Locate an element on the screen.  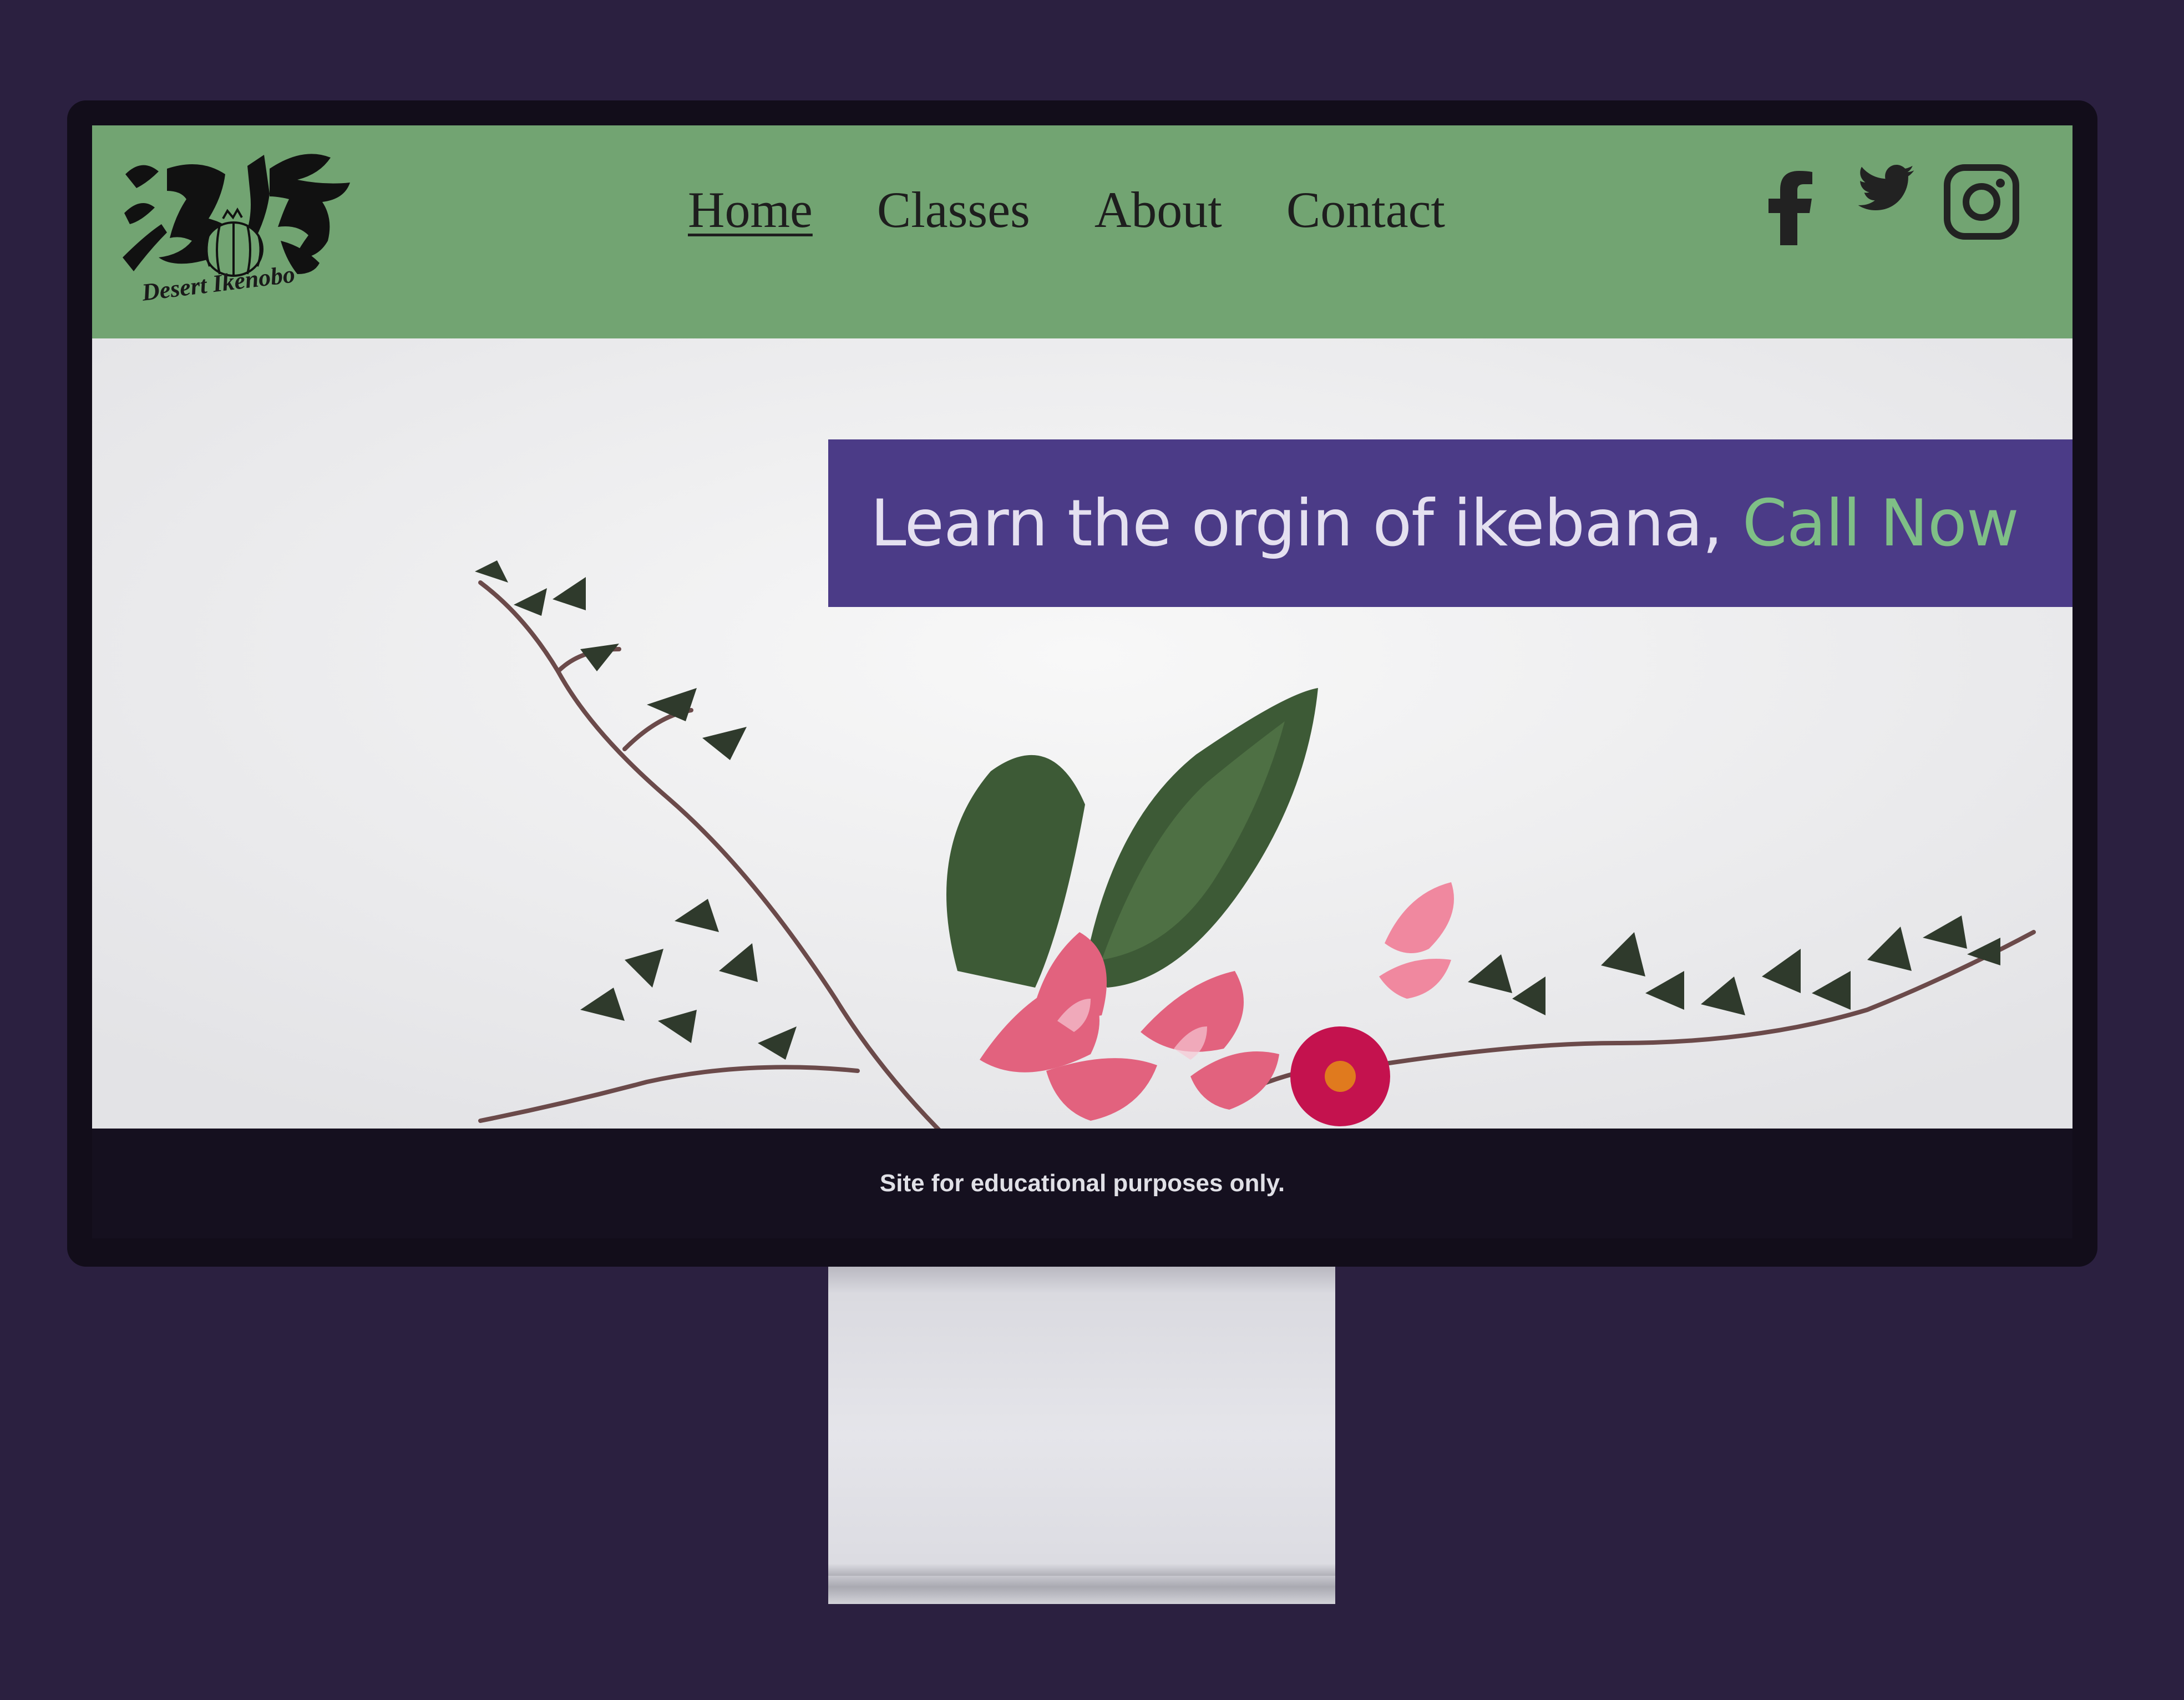
call-now-link: Call Now is located at coordinates (1880, 523).